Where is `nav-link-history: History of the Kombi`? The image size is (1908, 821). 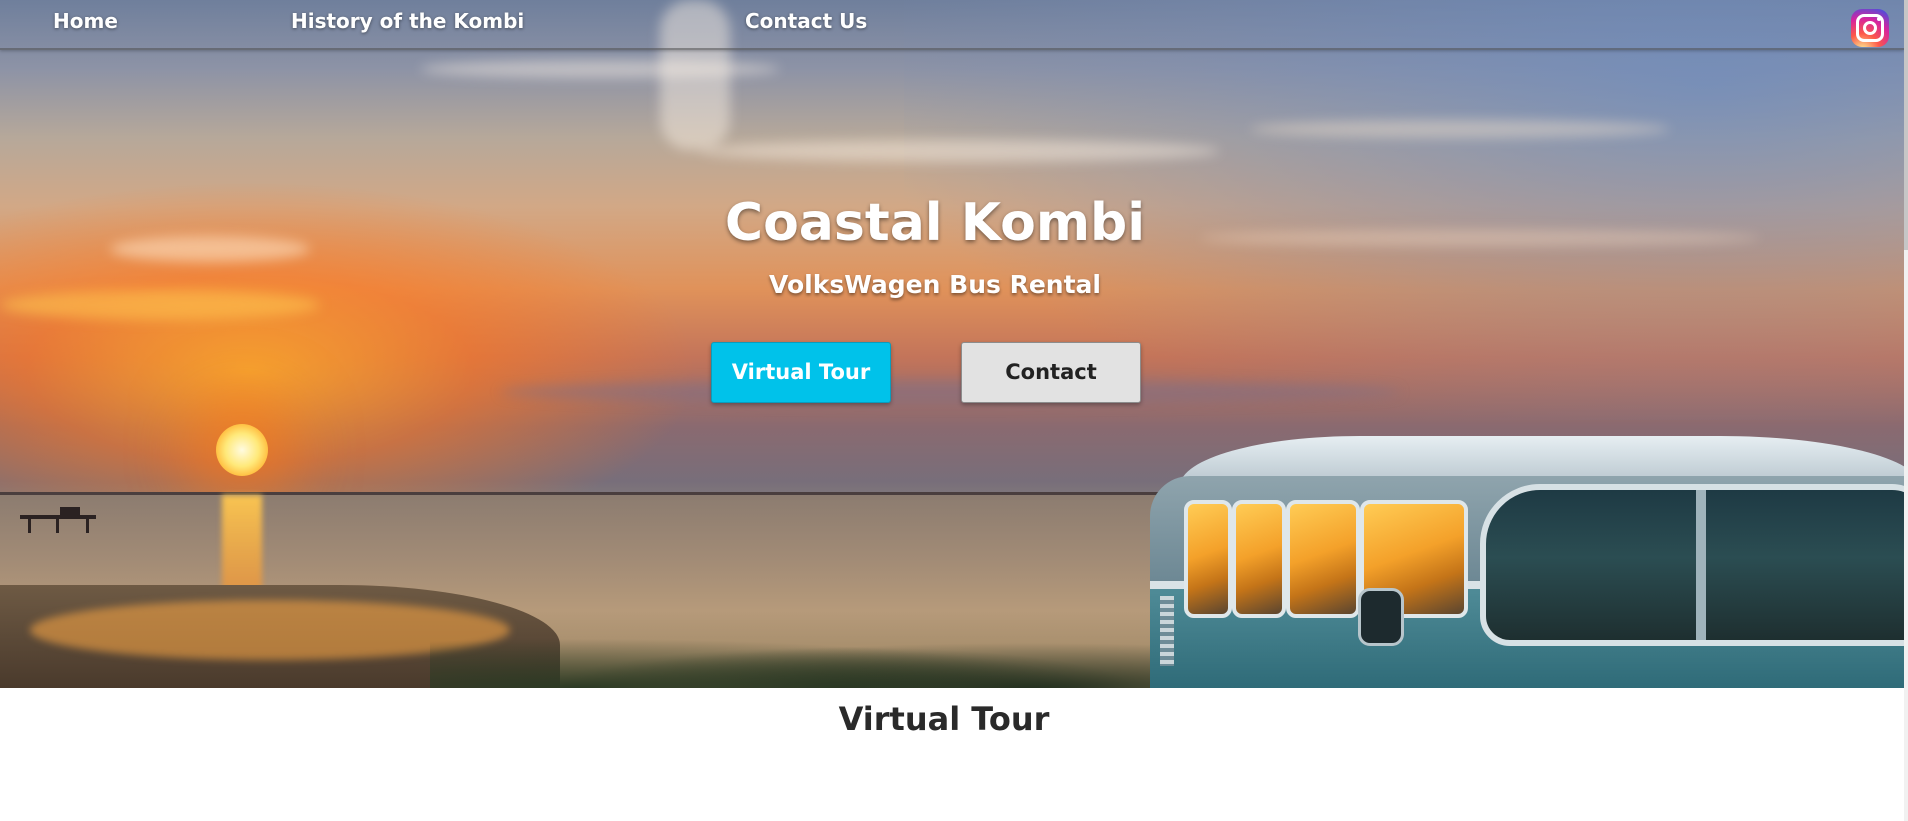
nav-link-history: History of the Kombi is located at coordinates (407, 21).